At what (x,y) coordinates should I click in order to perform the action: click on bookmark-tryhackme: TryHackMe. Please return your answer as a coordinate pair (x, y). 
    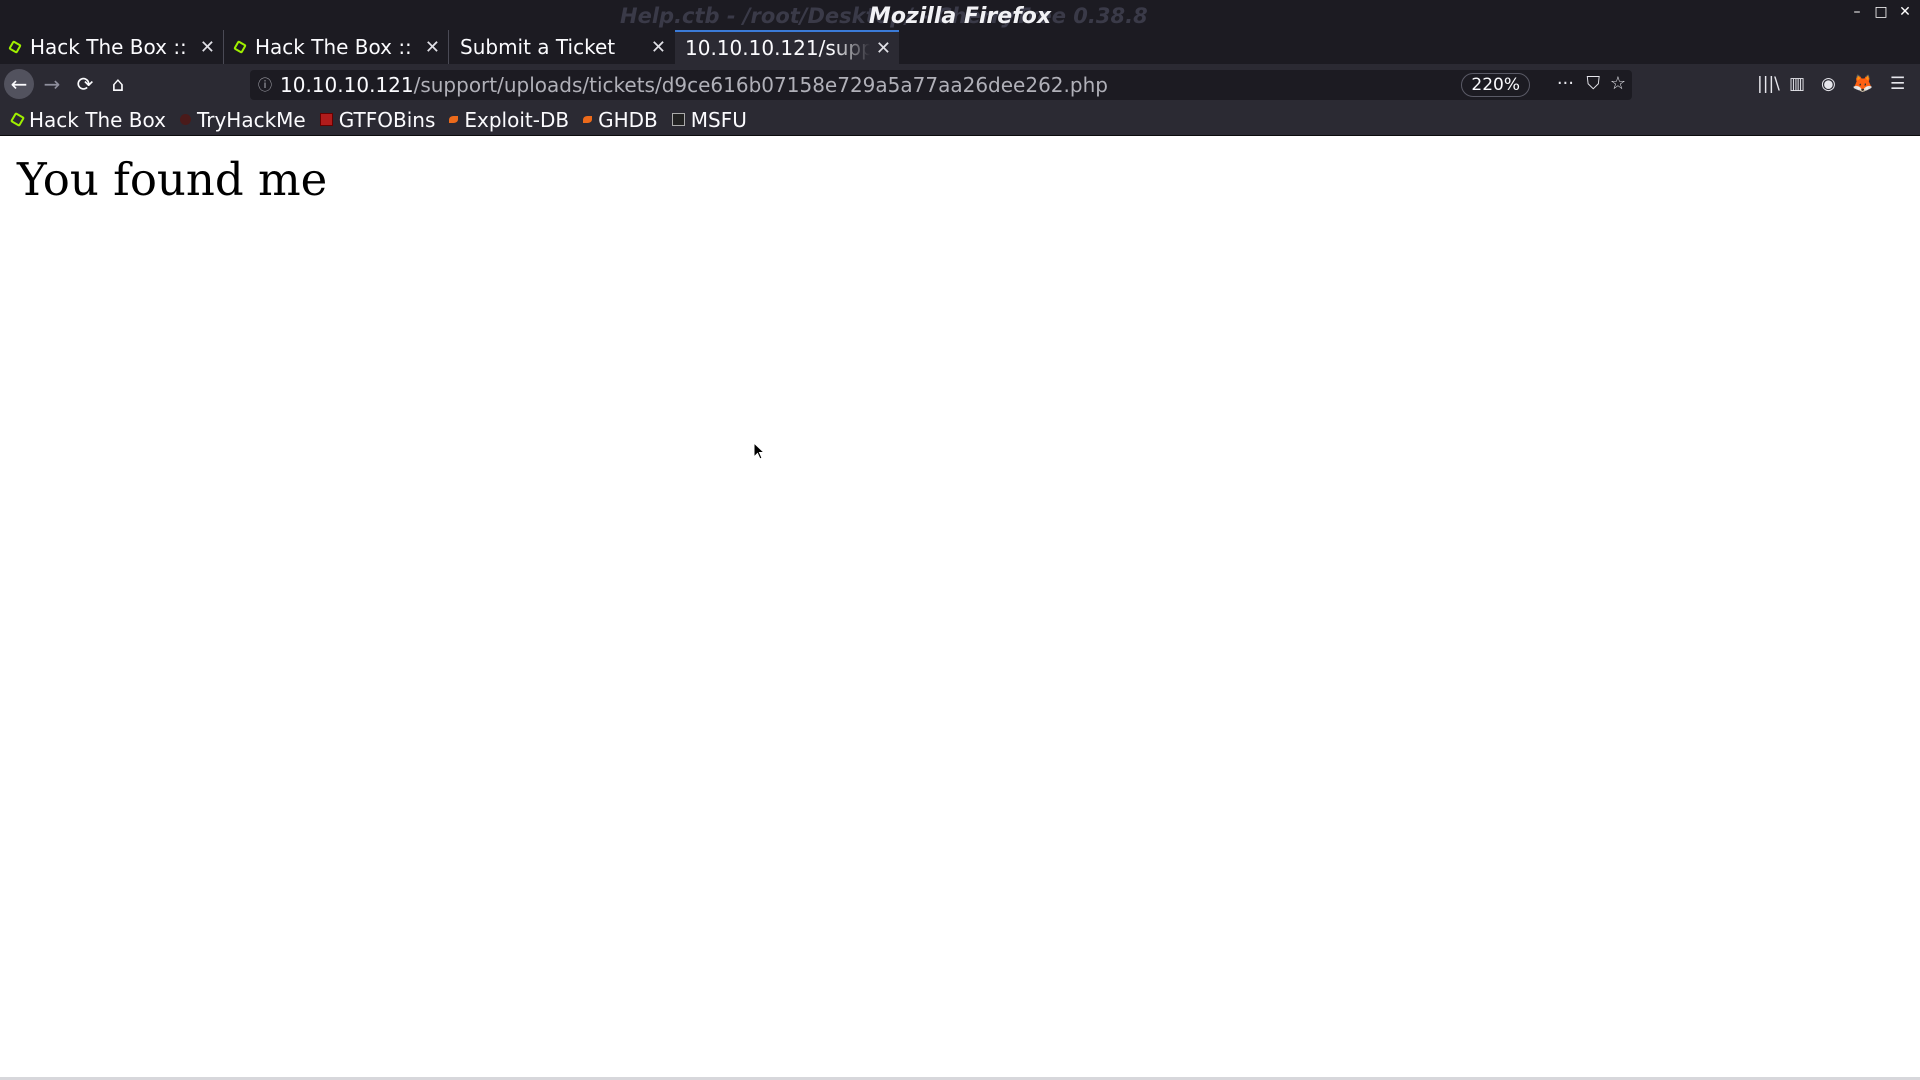
    Looking at the image, I should click on (242, 119).